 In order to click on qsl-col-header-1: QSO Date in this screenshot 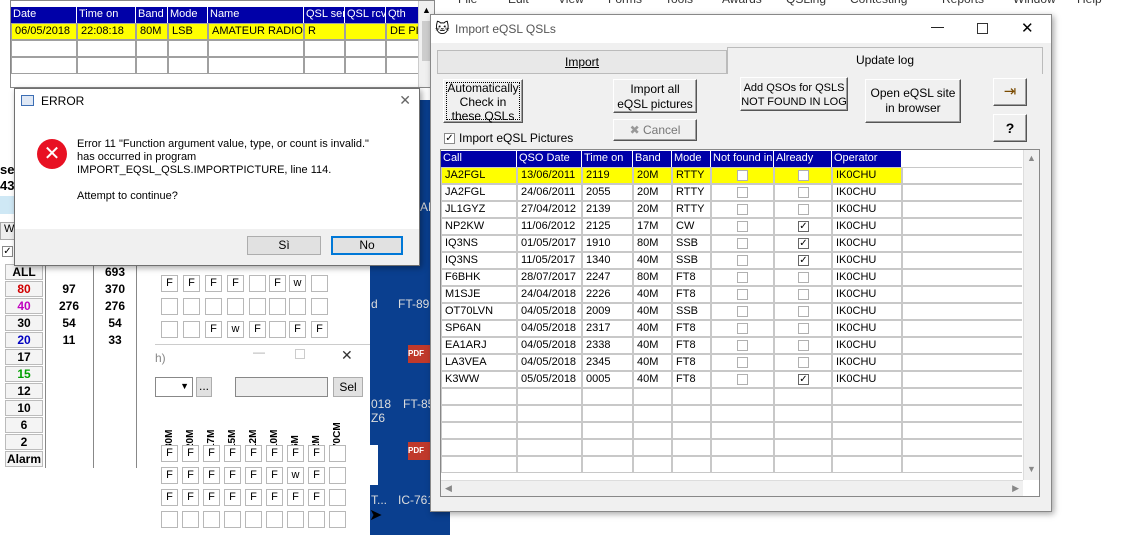, I will do `click(549, 159)`.